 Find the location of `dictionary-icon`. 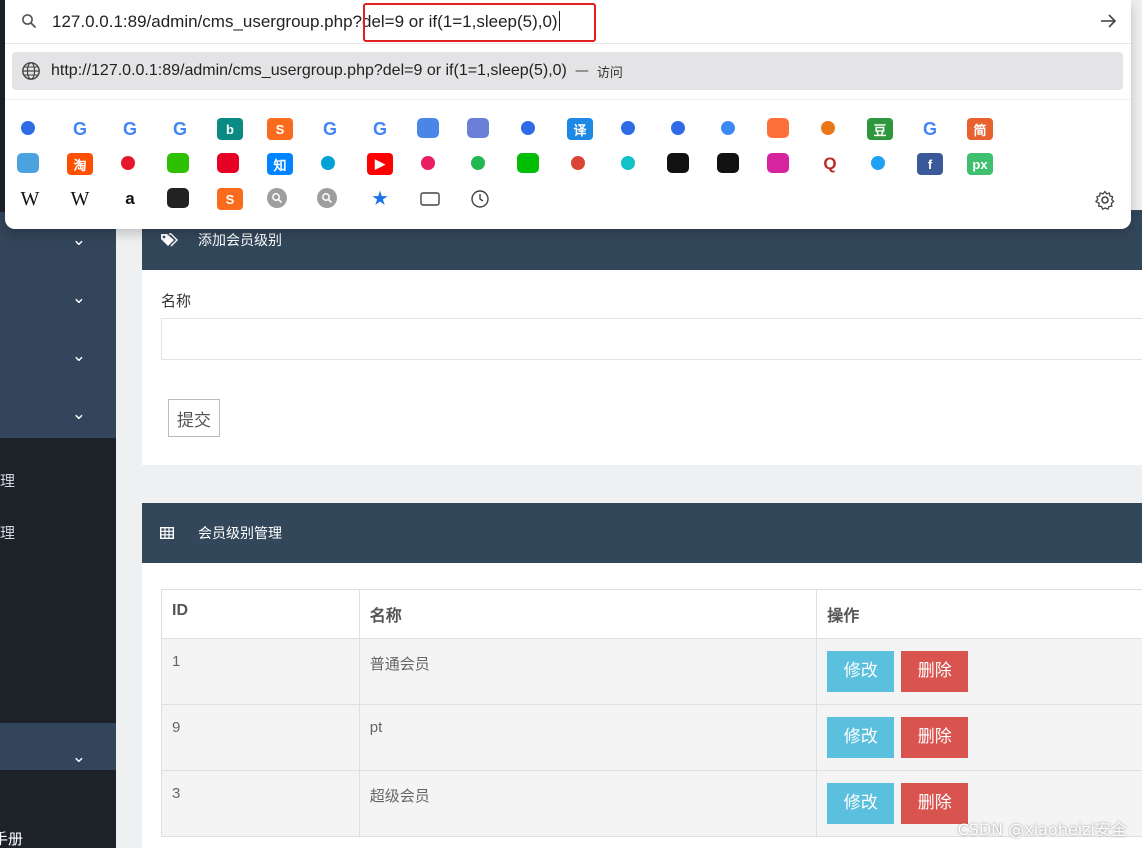

dictionary-icon is located at coordinates (28, 163).